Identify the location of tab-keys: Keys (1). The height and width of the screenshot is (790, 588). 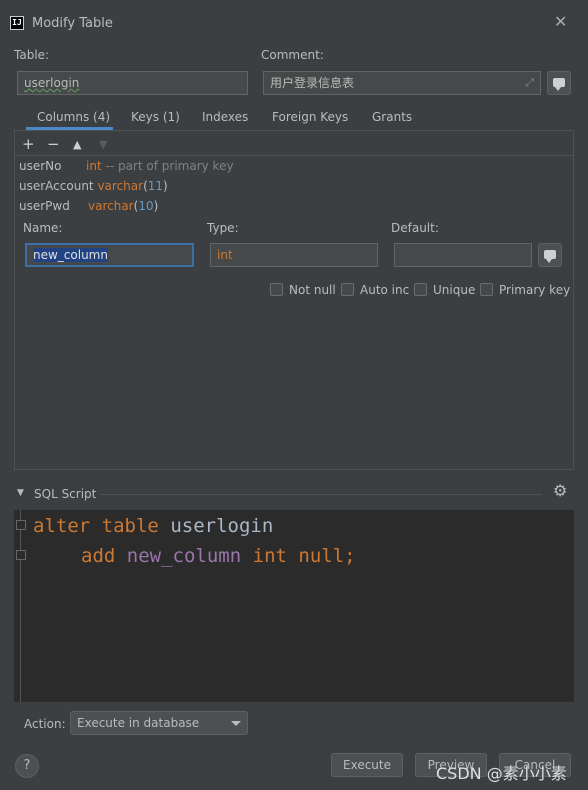
(155, 117).